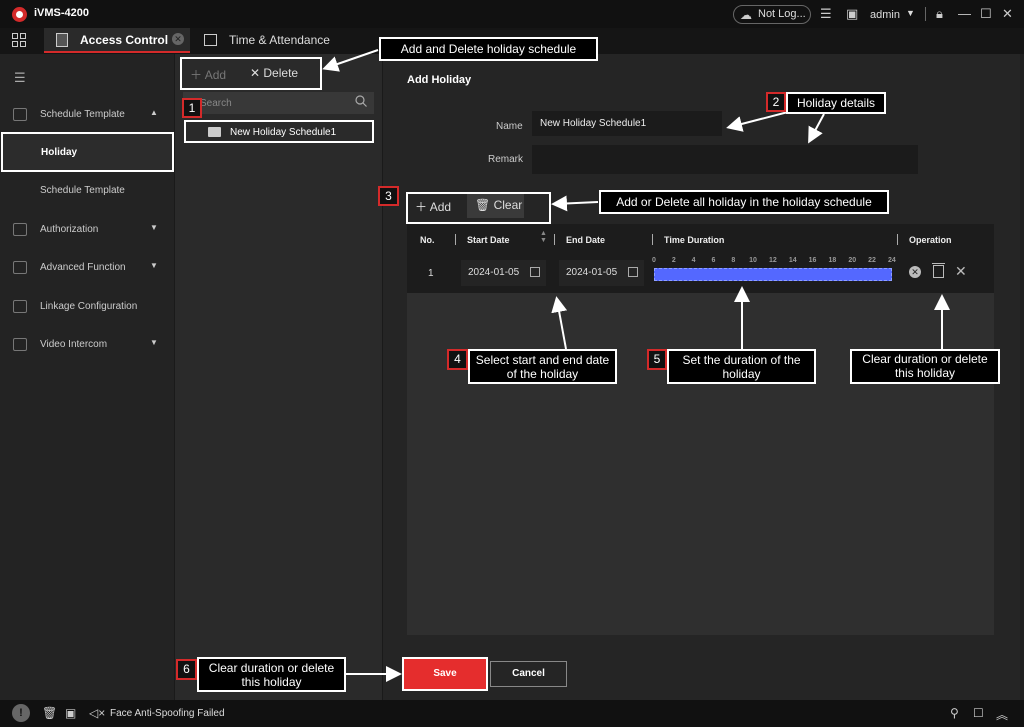 This screenshot has width=1024, height=727. Describe the element at coordinates (776, 102) in the screenshot. I see `callout-badge-2: 2` at that location.